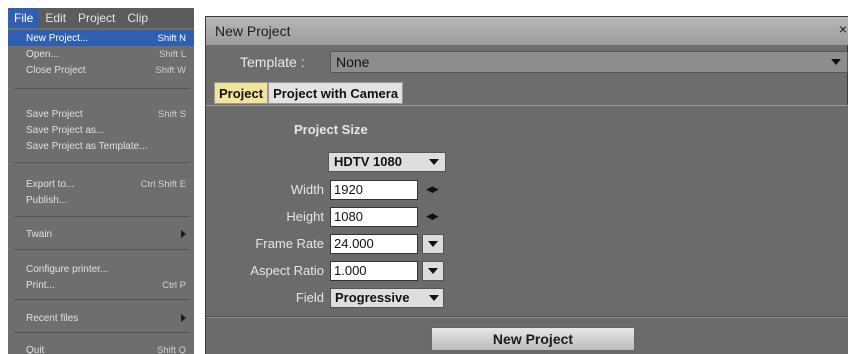  I want to click on menu-item-shortcut: Shift L, so click(172, 54).